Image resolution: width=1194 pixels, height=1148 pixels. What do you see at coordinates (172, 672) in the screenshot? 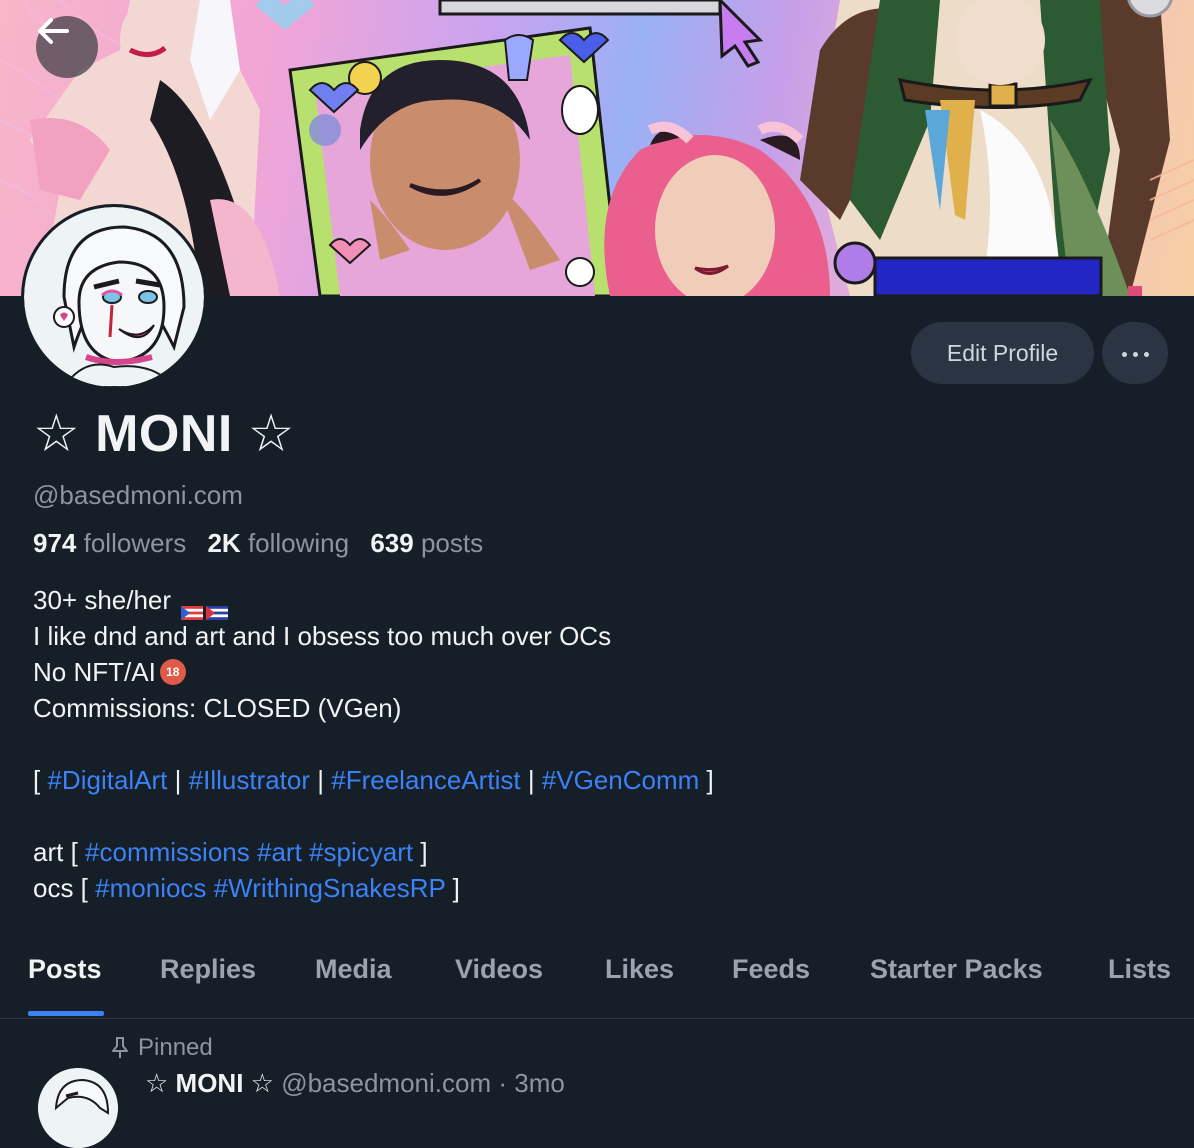
I see `no-under-18-icon: 18` at bounding box center [172, 672].